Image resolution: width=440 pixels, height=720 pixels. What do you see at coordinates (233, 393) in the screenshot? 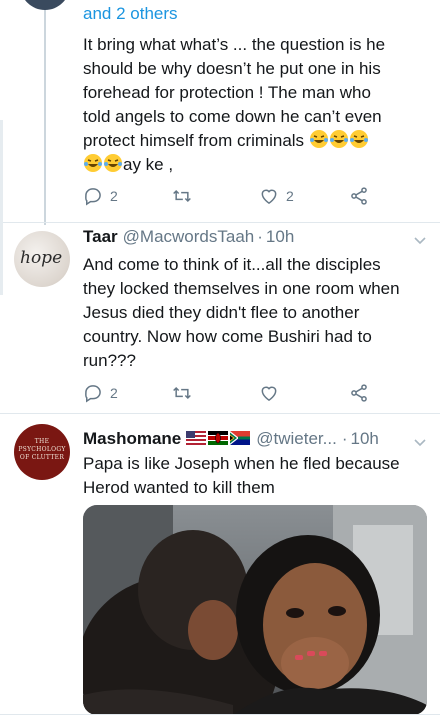
I see `tweet-actions: 2` at bounding box center [233, 393].